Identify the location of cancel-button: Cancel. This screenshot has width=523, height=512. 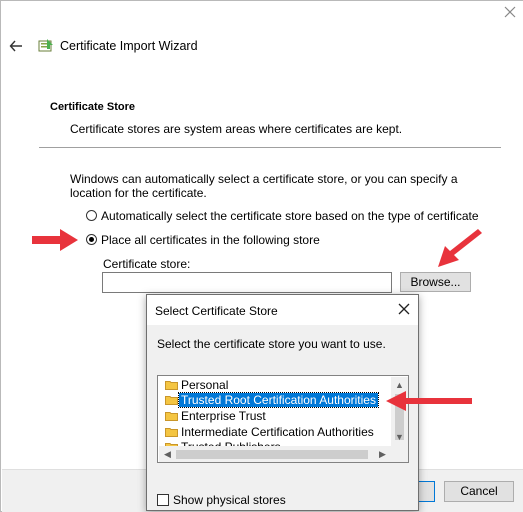
(479, 491).